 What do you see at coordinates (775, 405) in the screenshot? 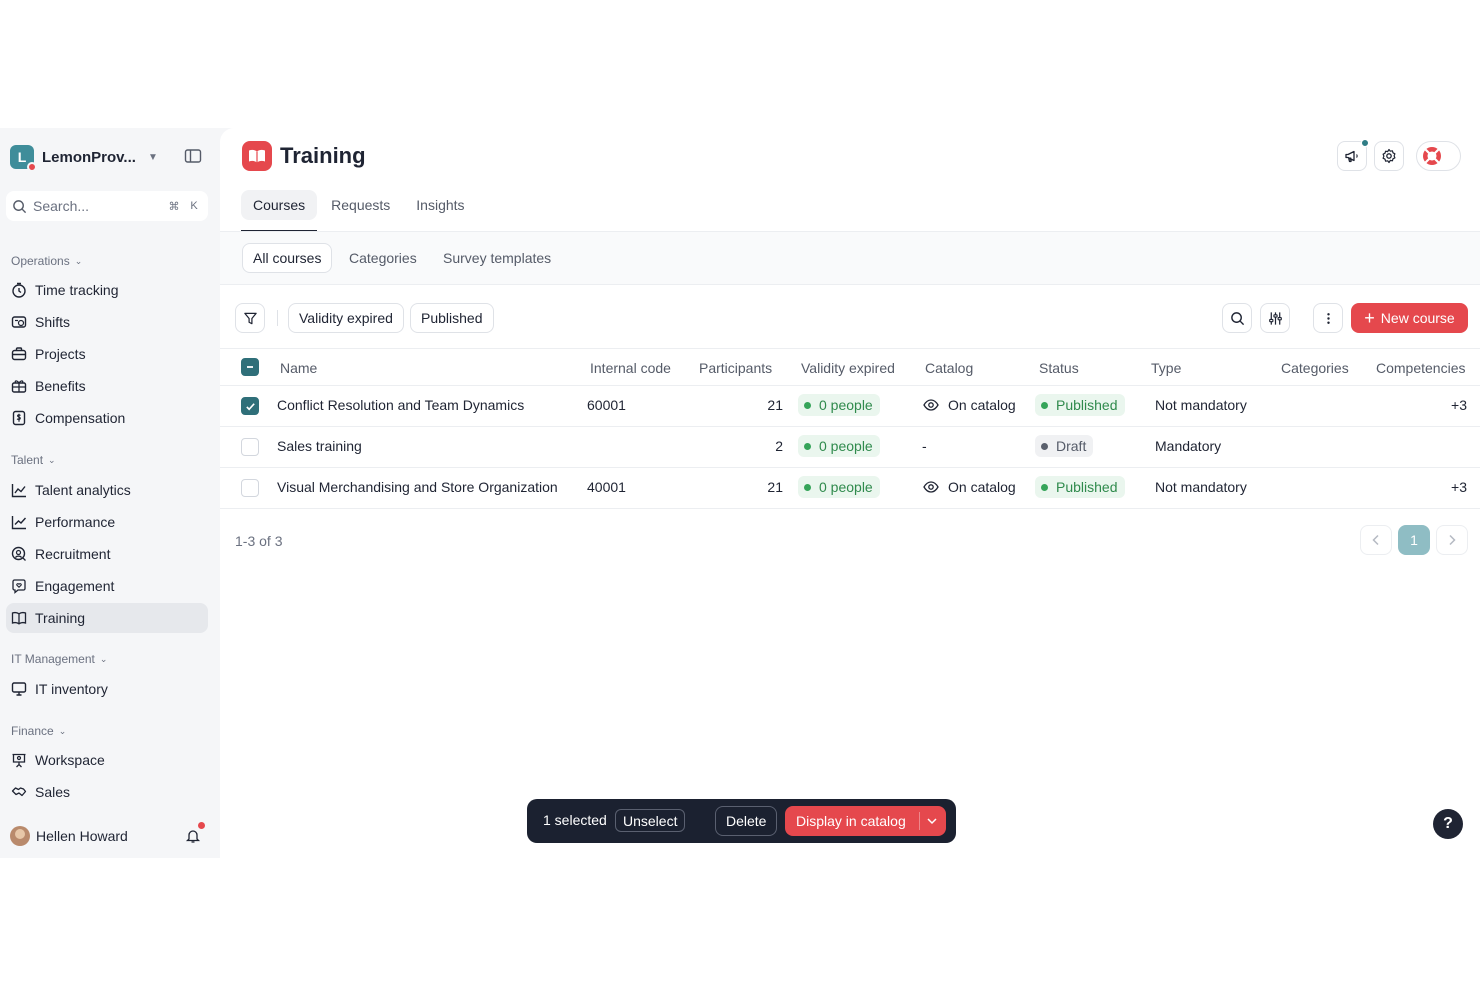
I see `participants: 21` at bounding box center [775, 405].